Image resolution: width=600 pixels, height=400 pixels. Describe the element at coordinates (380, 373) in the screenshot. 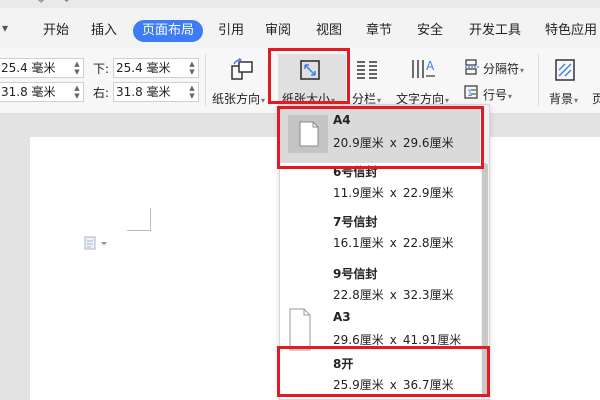

I see `paper-option-8k: 8开 25.9厘米 x 36.7厘米` at that location.